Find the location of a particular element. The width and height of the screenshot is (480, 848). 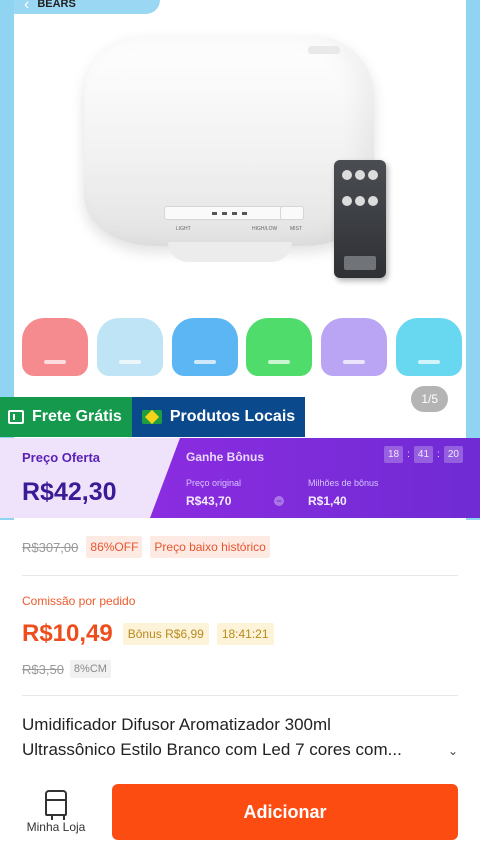

old-price: R$307,00 is located at coordinates (50, 547).